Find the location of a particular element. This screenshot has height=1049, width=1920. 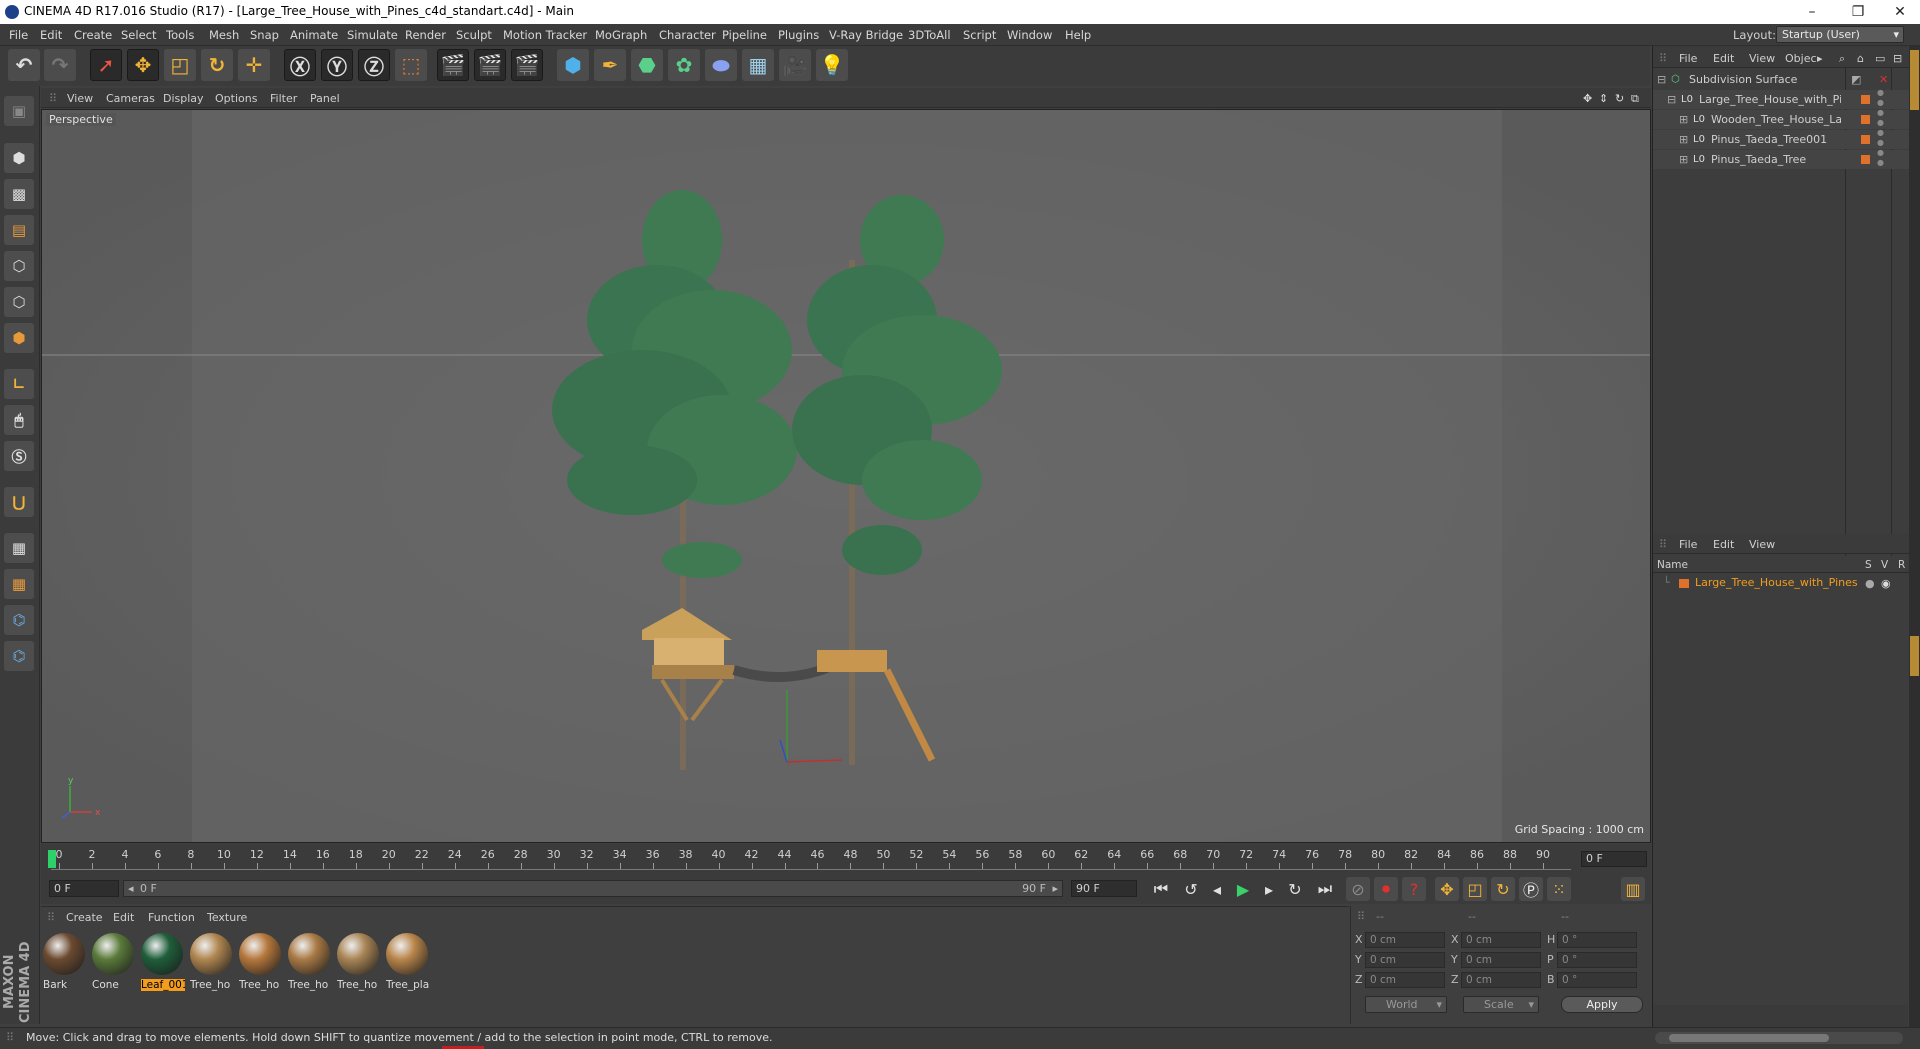

viewport-menu-panel: Panel is located at coordinates (325, 98).